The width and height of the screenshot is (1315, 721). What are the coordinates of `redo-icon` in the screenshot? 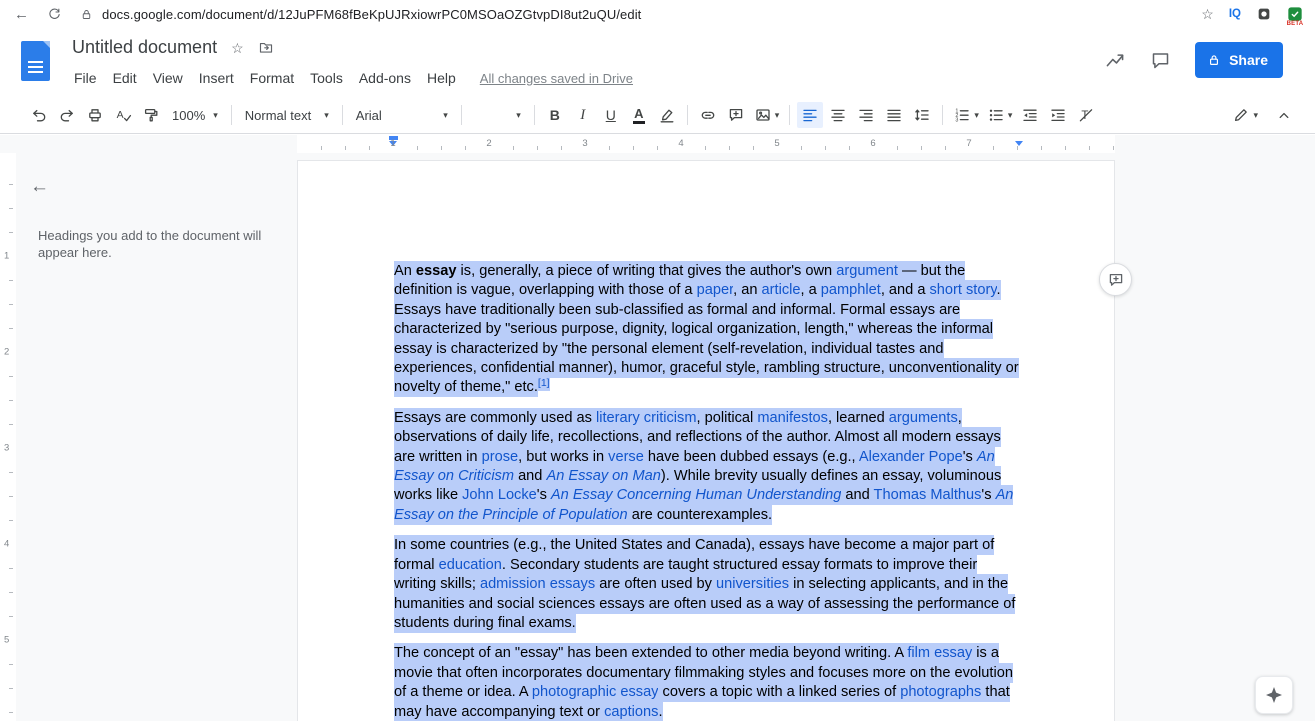 It's located at (66, 115).